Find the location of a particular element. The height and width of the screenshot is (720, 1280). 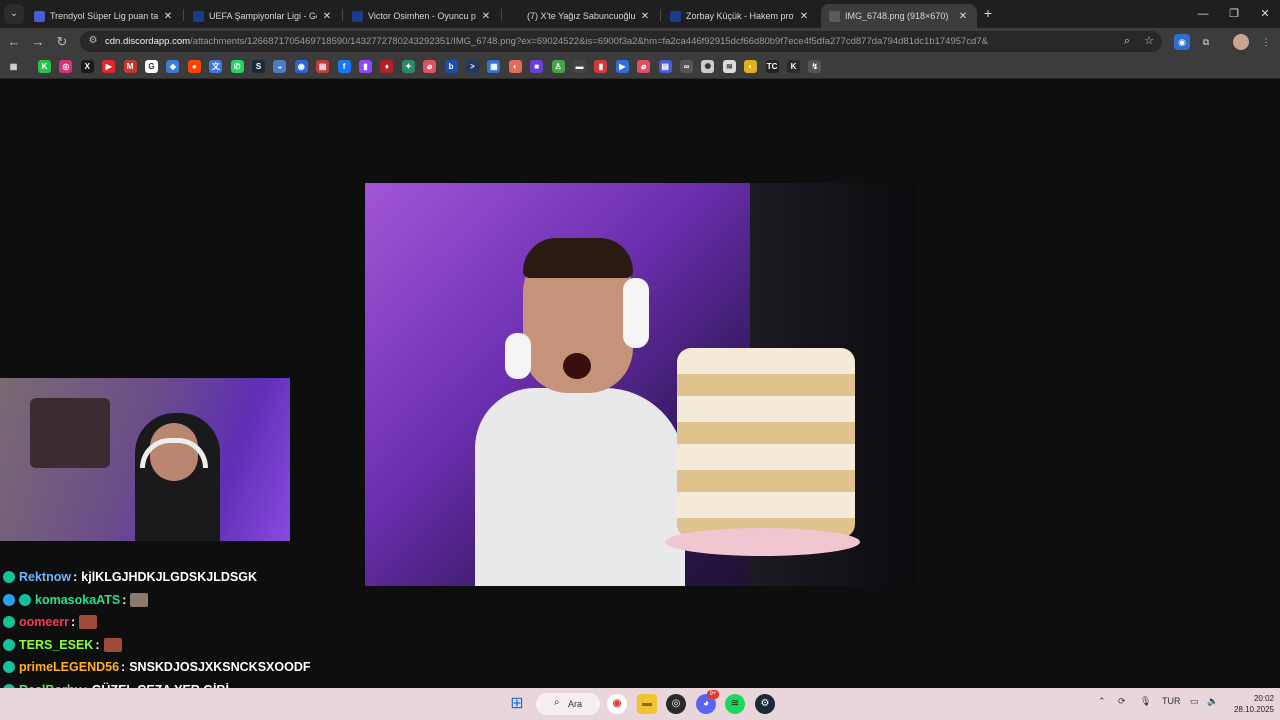

browser-tab: Victor Osimhen - Oyuncu profili ✕ is located at coordinates (422, 16).